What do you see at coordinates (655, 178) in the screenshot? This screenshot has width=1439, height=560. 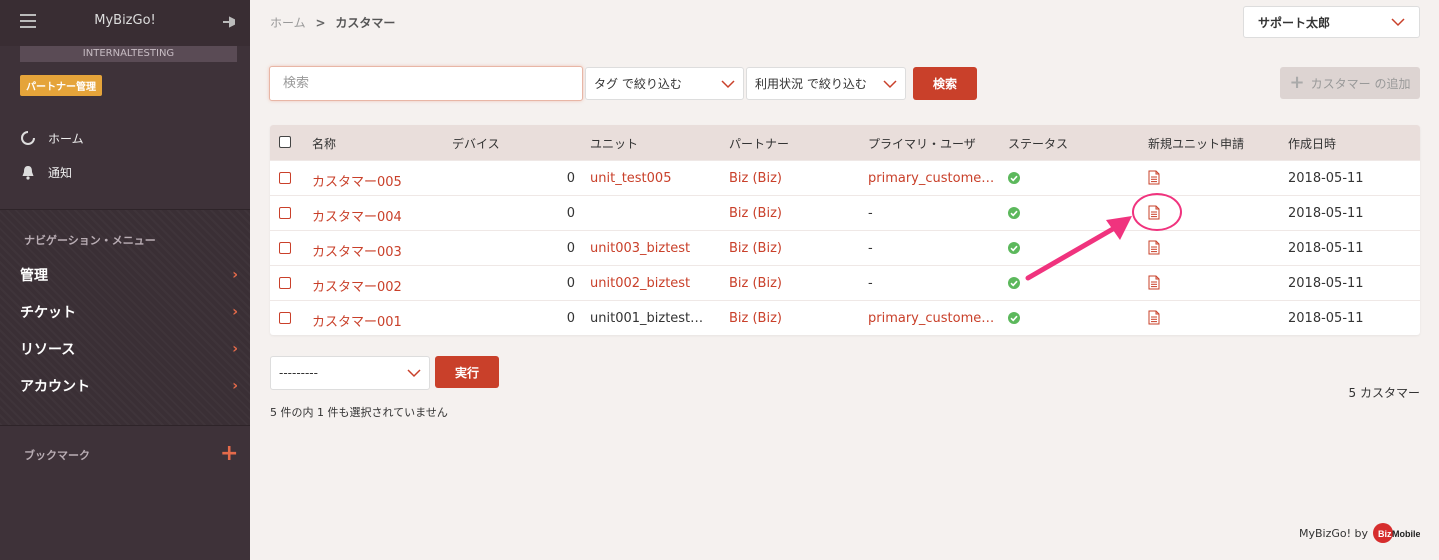 I see `unit-link: unit_test005` at bounding box center [655, 178].